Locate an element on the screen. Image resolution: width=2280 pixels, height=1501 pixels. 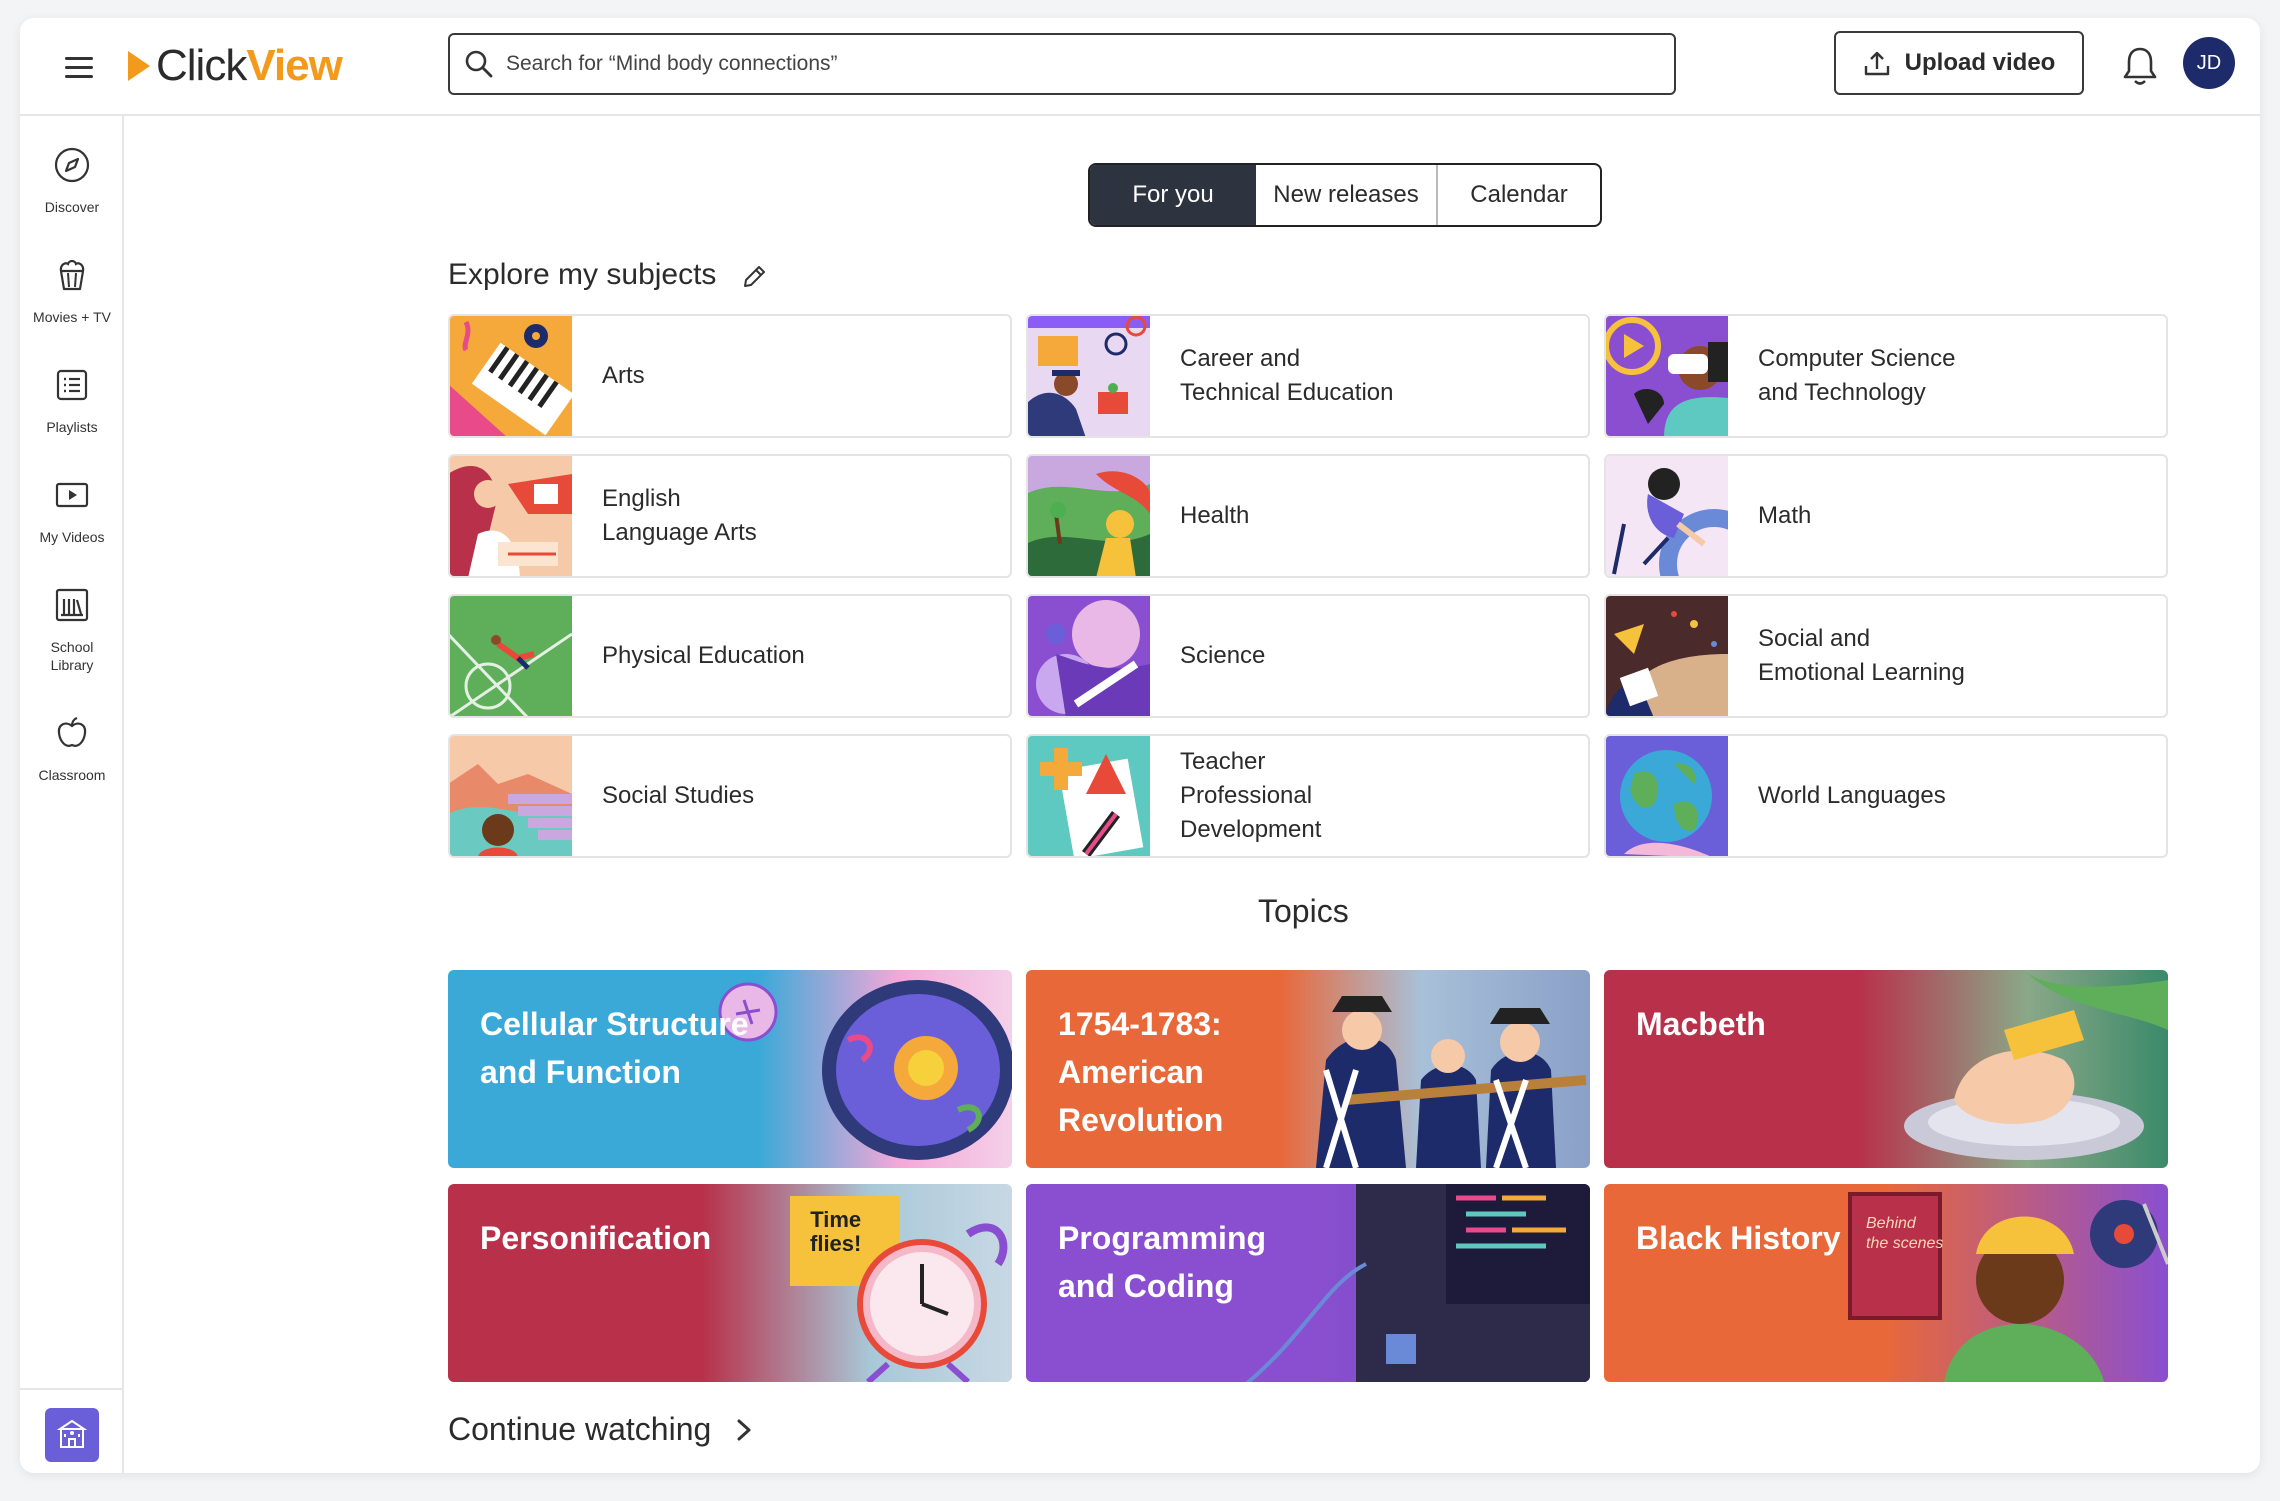
library-icon is located at coordinates (72, 605).